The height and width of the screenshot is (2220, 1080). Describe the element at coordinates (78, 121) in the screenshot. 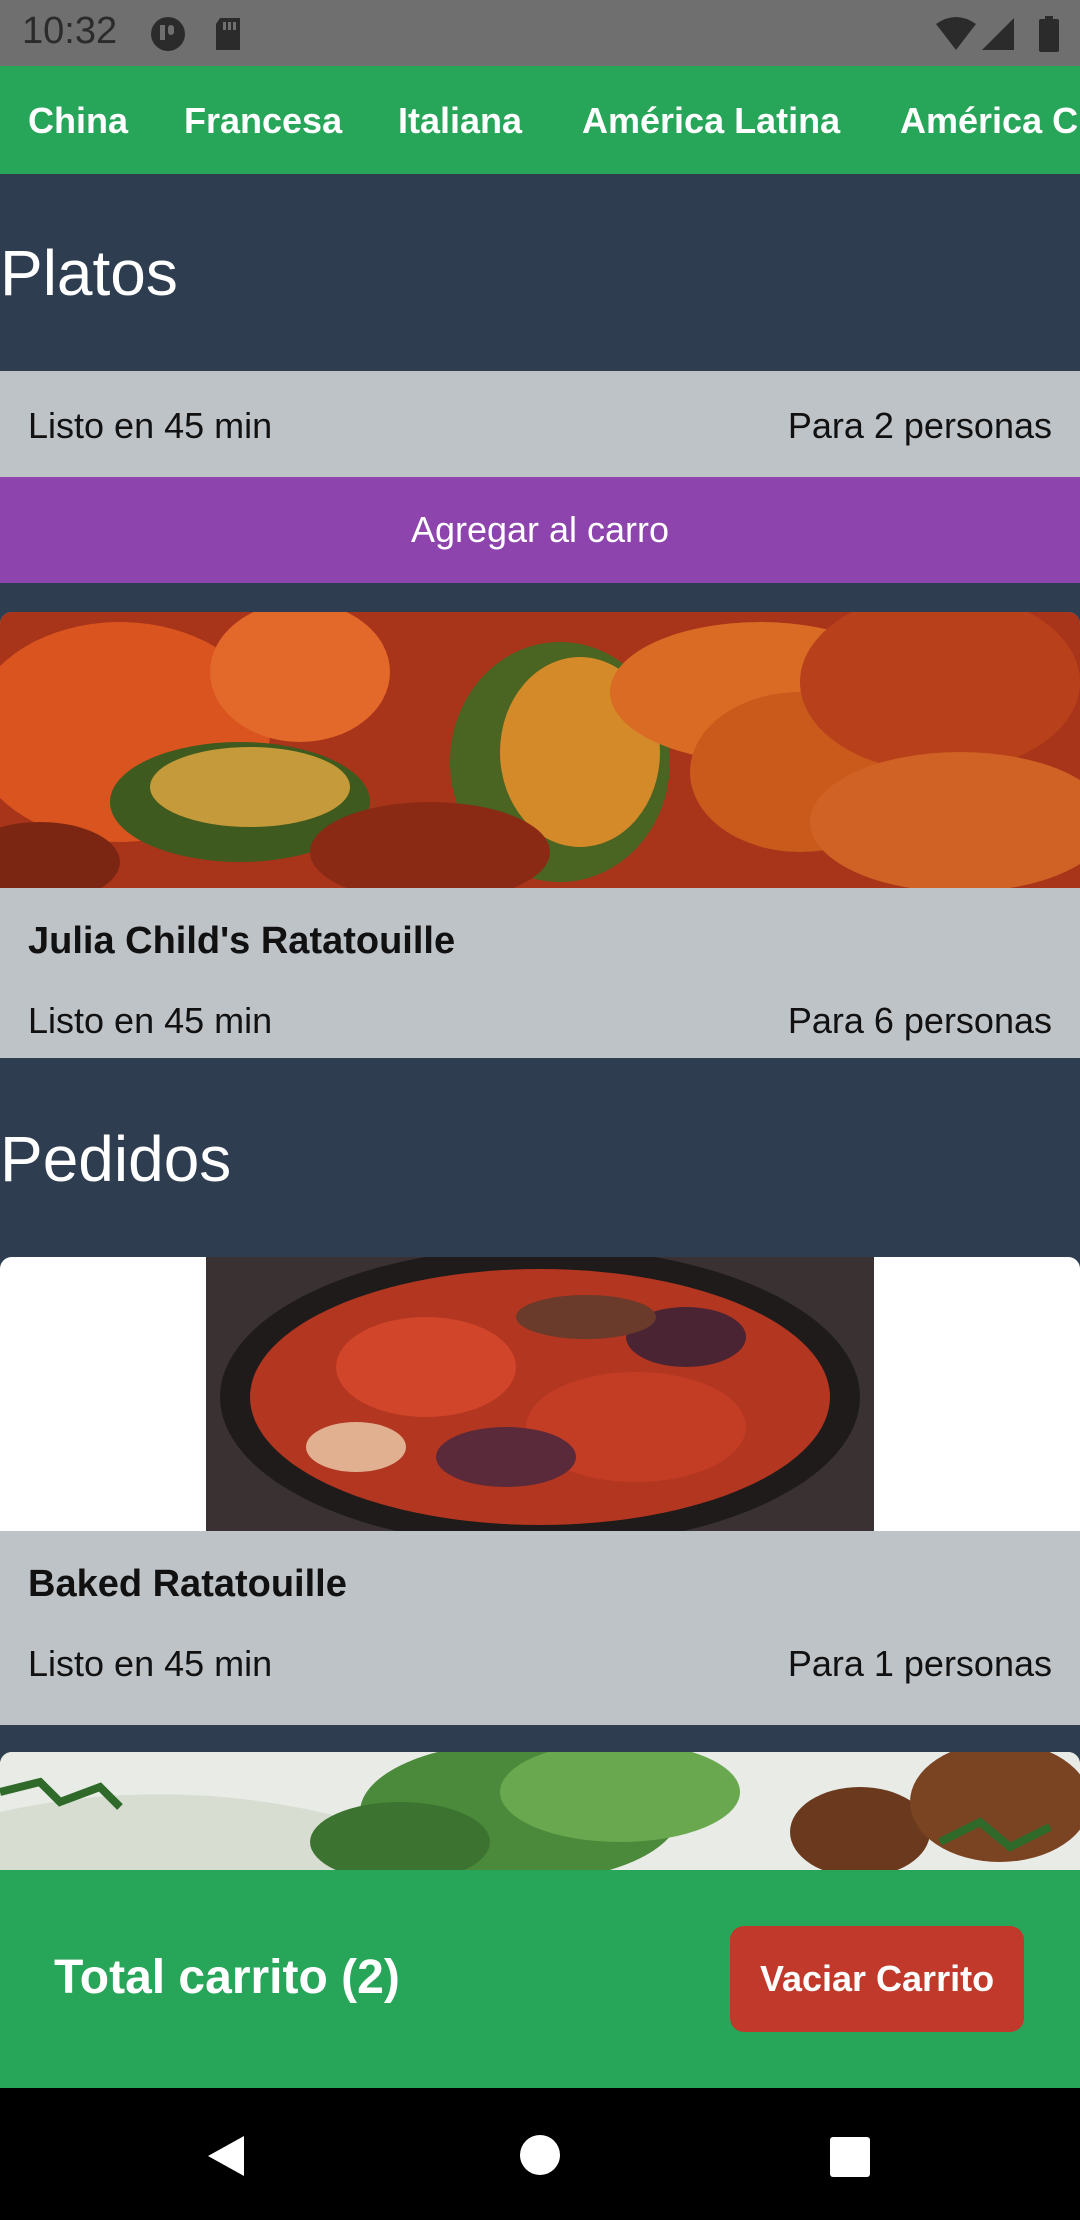

I see `category-tab: China` at that location.